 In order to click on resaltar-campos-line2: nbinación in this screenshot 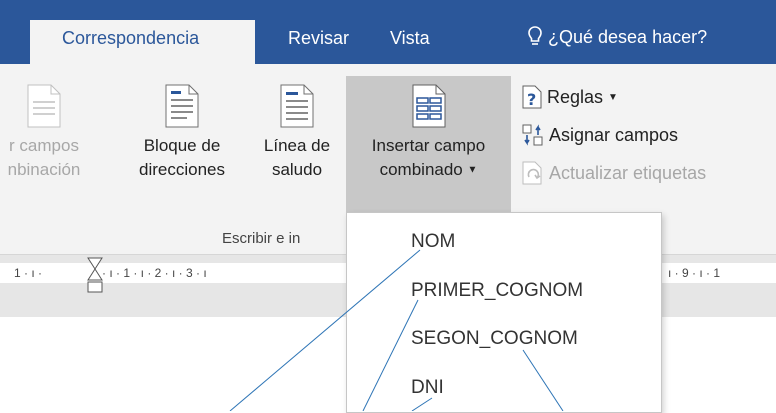, I will do `click(44, 169)`.